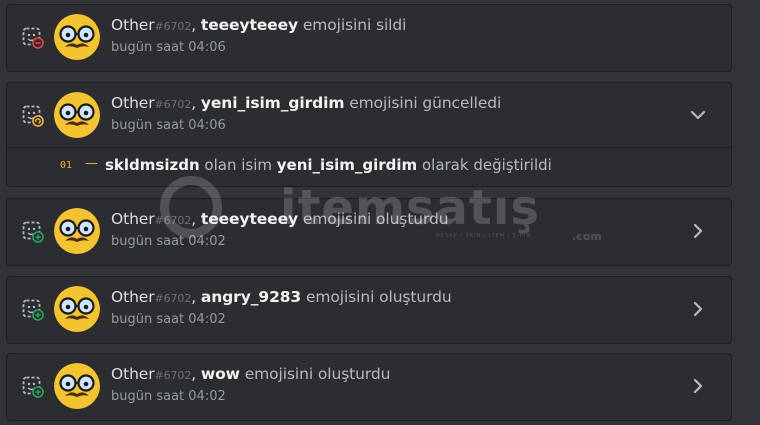  Describe the element at coordinates (251, 297) in the screenshot. I see `emoji-name: angry_9283` at that location.